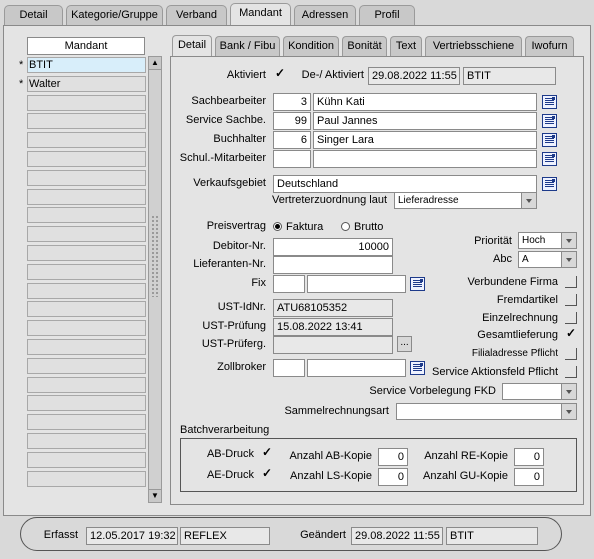  I want to click on re-kopie-field: 0, so click(529, 457).